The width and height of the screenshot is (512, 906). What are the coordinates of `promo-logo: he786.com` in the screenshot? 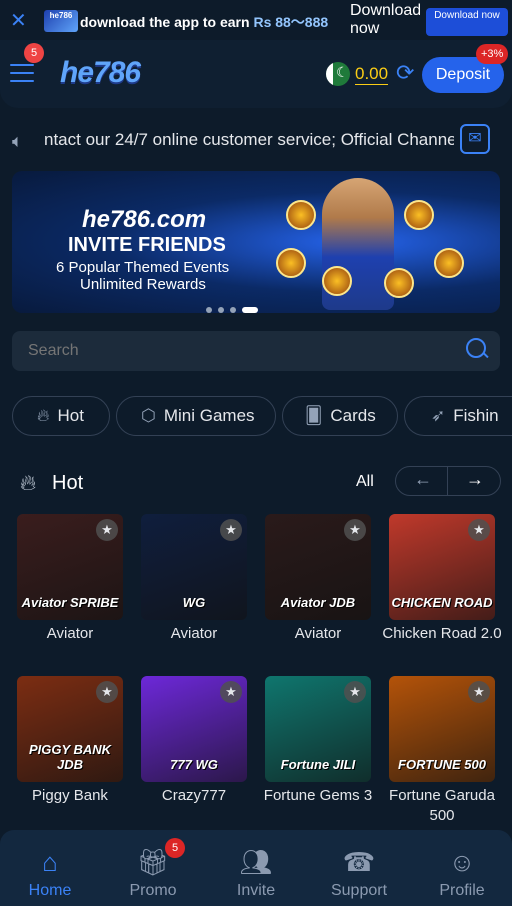 It's located at (144, 219).